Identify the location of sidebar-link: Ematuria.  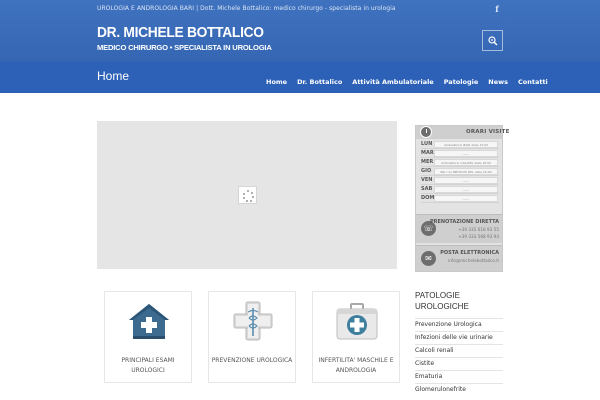
(459, 376).